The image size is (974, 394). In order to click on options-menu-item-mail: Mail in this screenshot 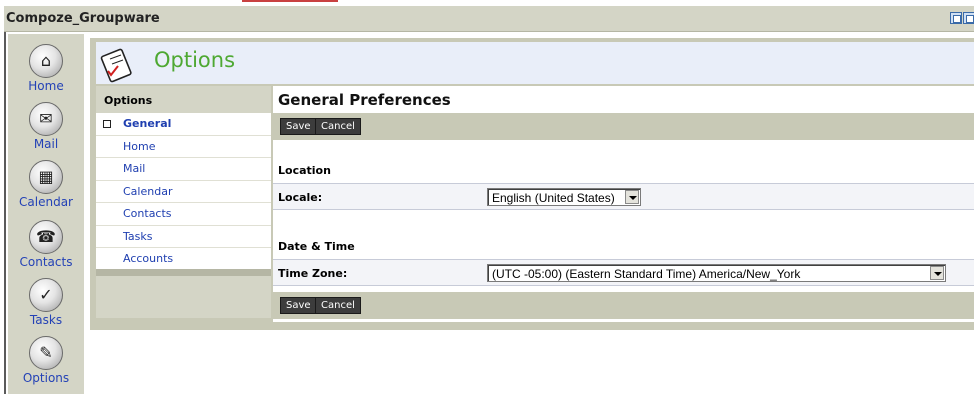, I will do `click(183, 169)`.